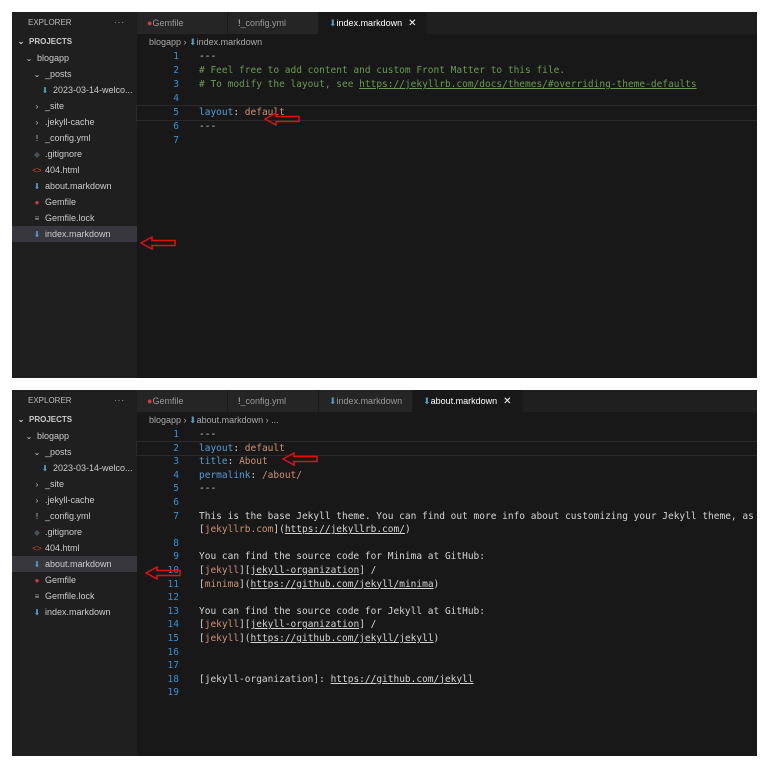 The width and height of the screenshot is (768, 768). What do you see at coordinates (37, 516) in the screenshot?
I see `yaml-icon: !` at bounding box center [37, 516].